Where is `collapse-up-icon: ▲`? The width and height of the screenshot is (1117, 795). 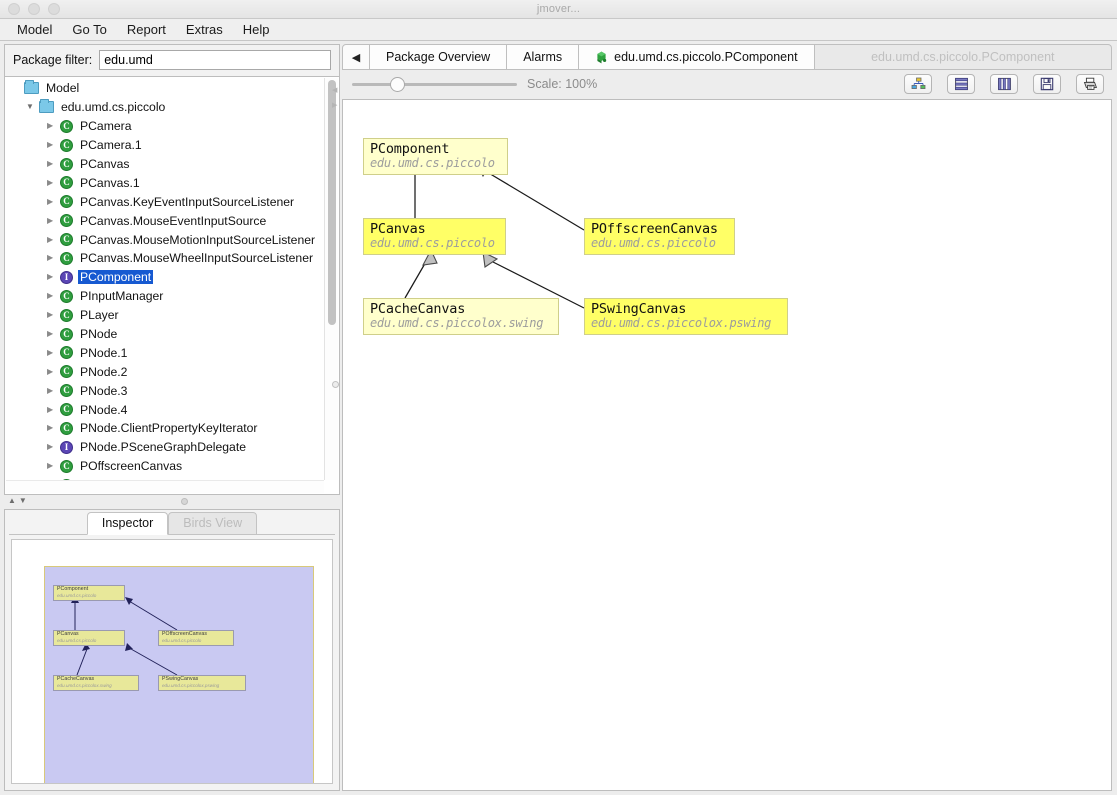
collapse-up-icon: ▲ is located at coordinates (12, 501).